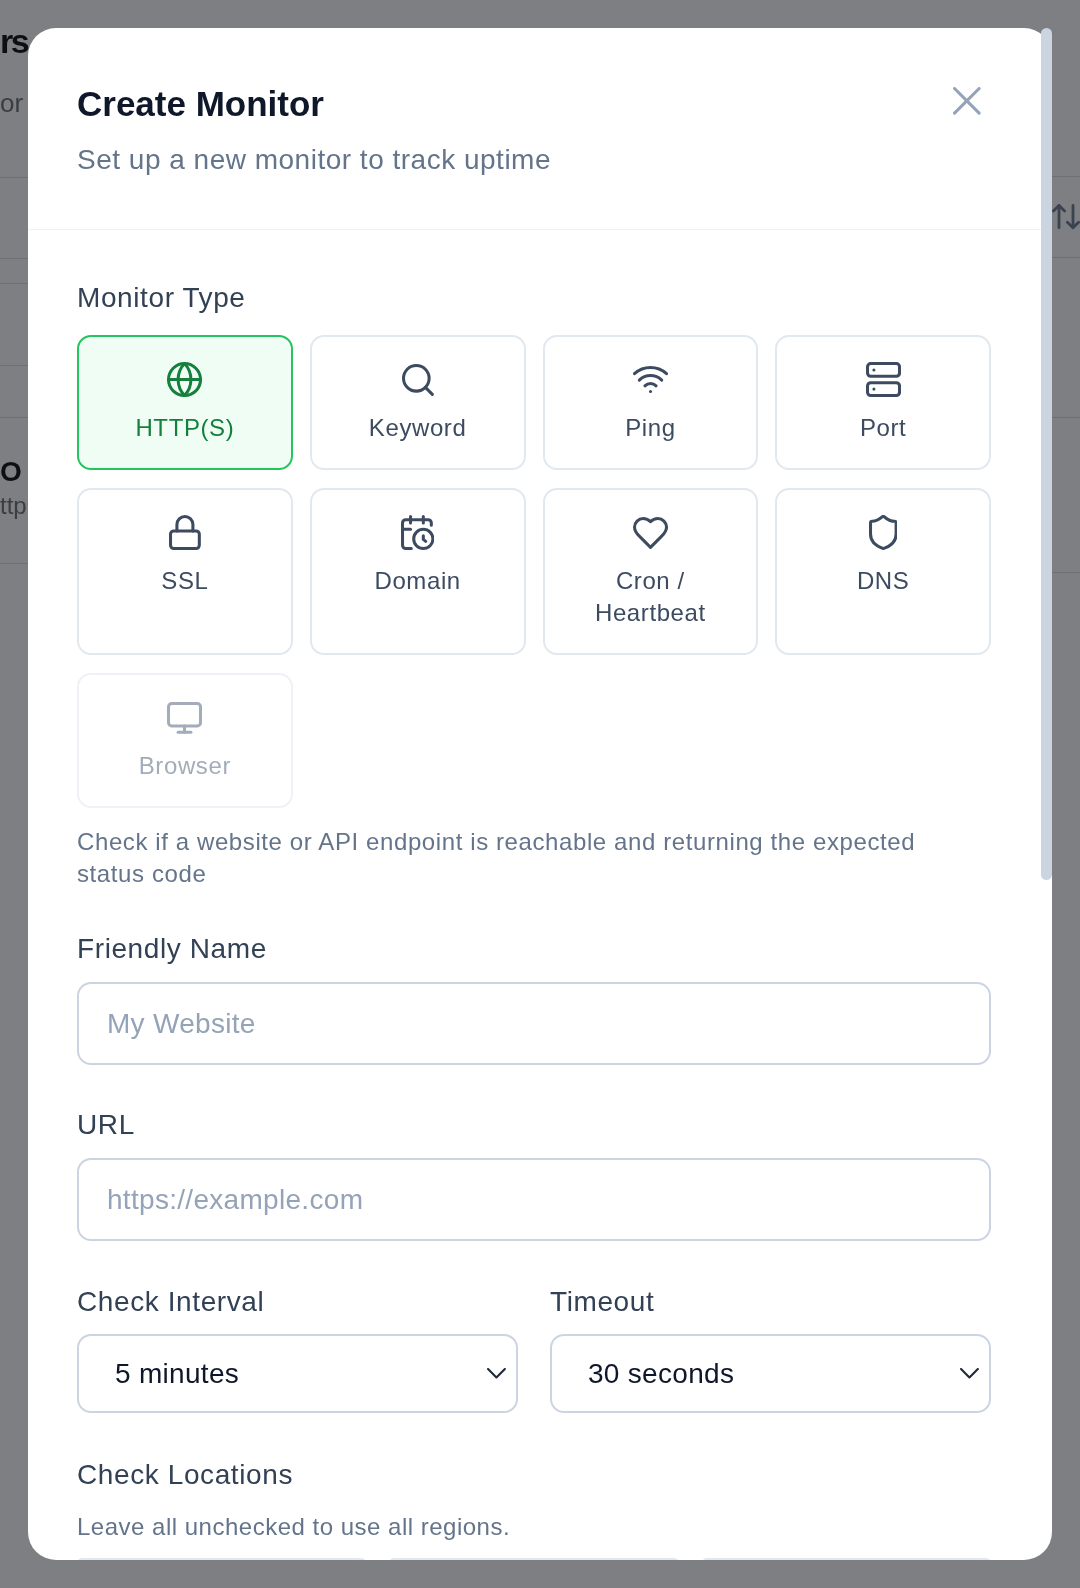 The width and height of the screenshot is (1080, 1588). Describe the element at coordinates (297, 1373) in the screenshot. I see `check-interval-select: 5 minutes` at that location.